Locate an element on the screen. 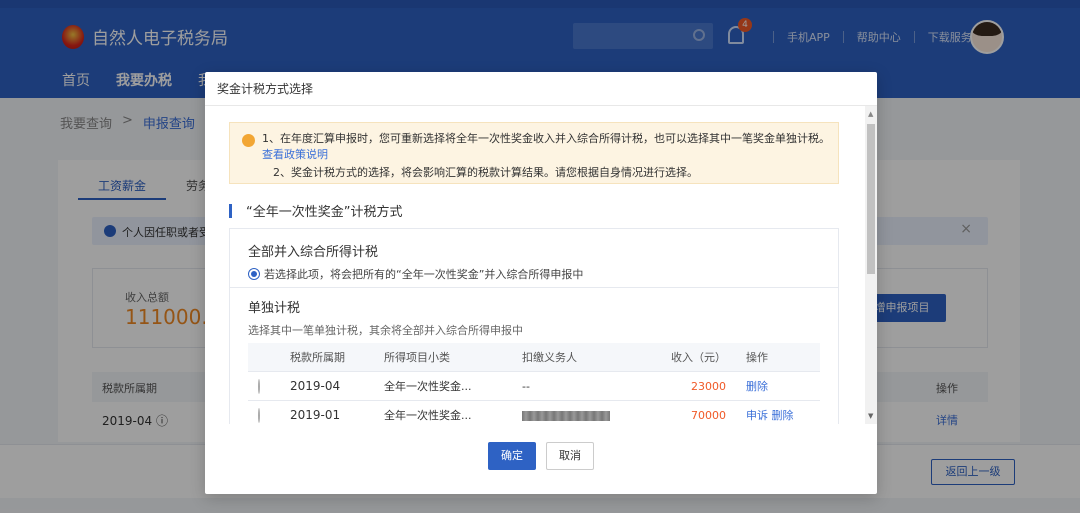  col-period: 税款所属期 is located at coordinates (317, 357).